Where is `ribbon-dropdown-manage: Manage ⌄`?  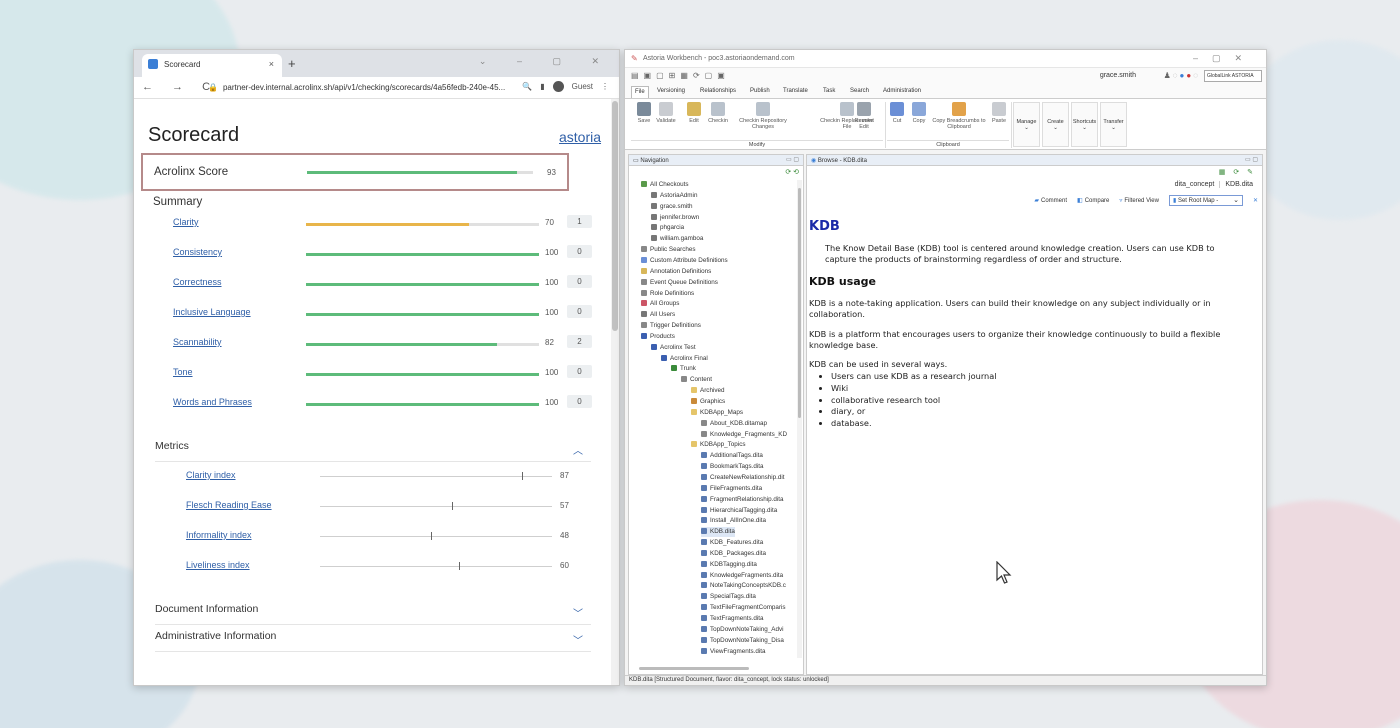
ribbon-dropdown-manage: Manage ⌄ is located at coordinates (1026, 124).